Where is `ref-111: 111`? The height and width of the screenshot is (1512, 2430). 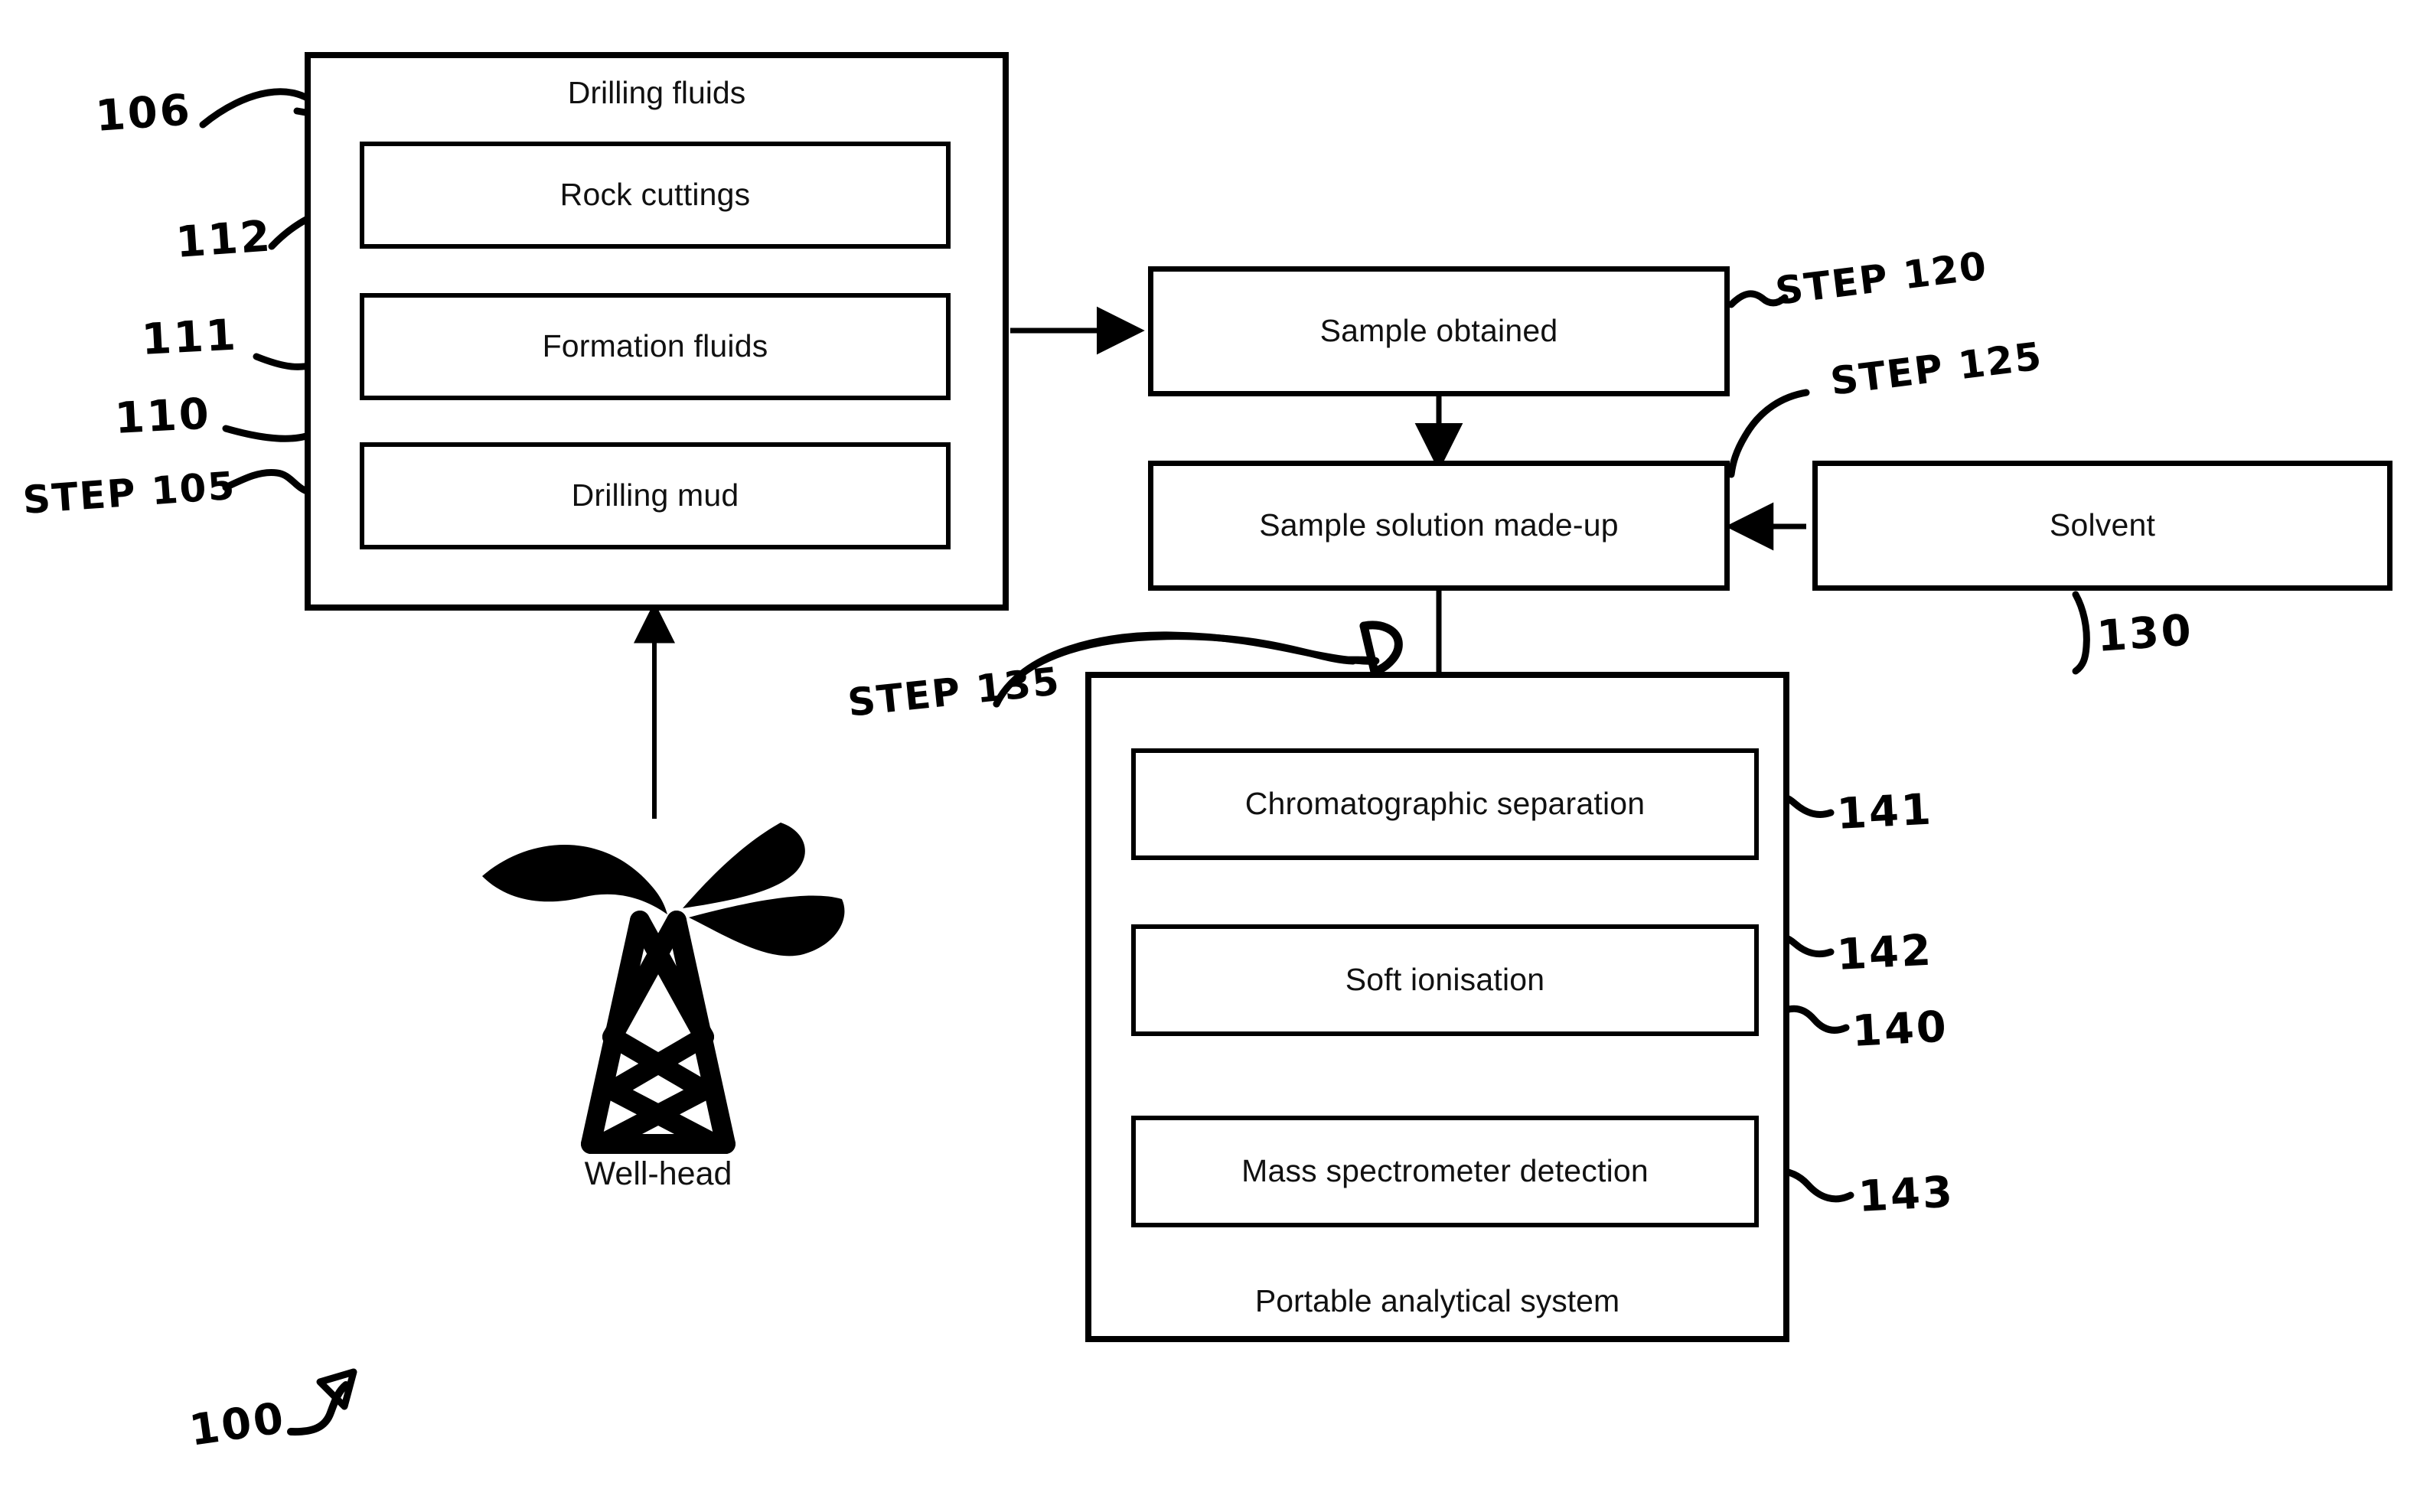 ref-111: 111 is located at coordinates (190, 338).